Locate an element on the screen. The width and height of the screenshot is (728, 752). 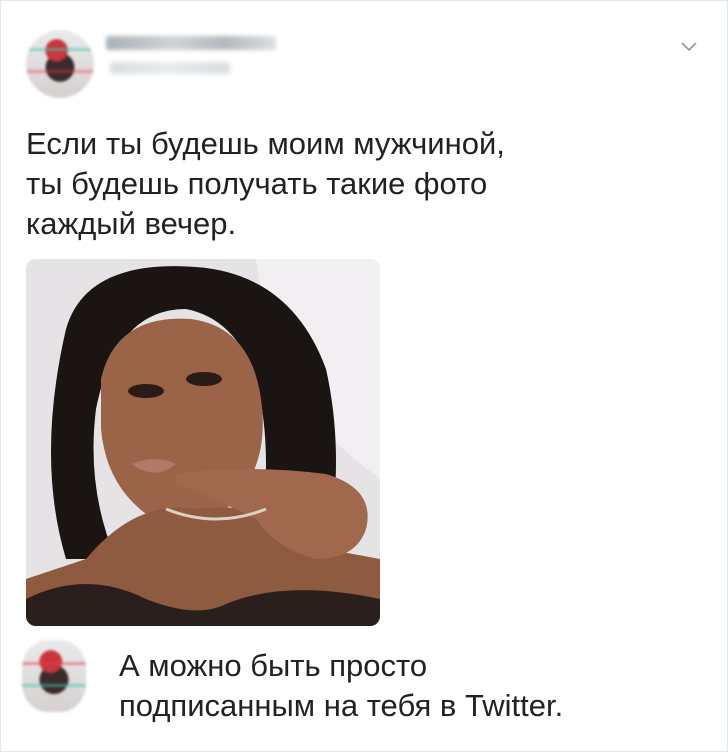
author-name-redacted is located at coordinates (191, 43).